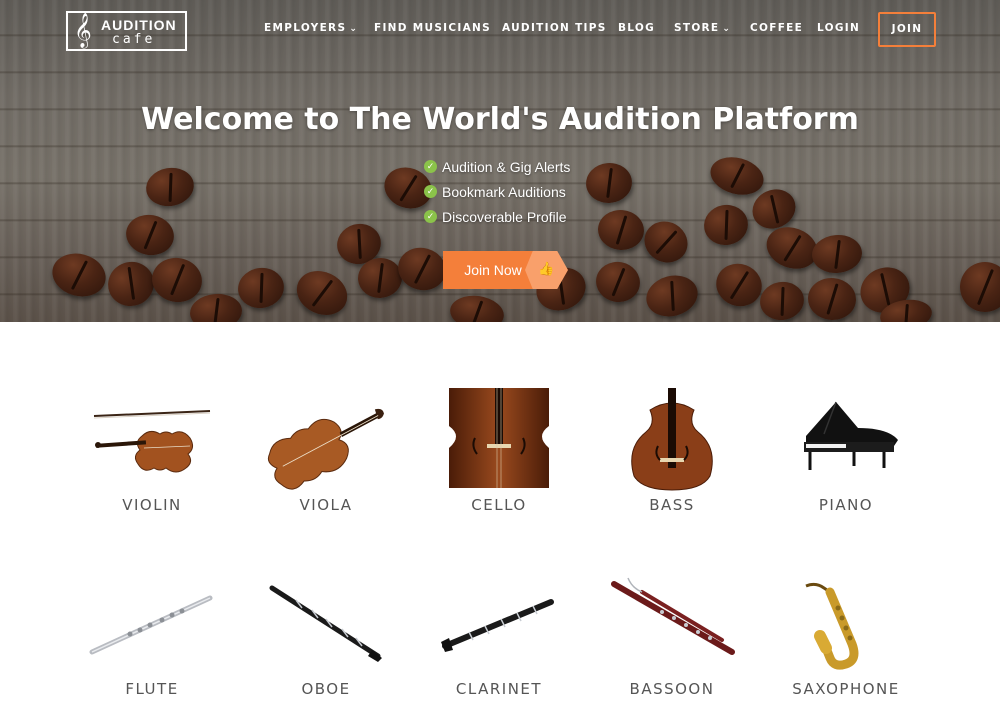  What do you see at coordinates (326, 505) in the screenshot?
I see `instrument-label: VIOLA` at bounding box center [326, 505].